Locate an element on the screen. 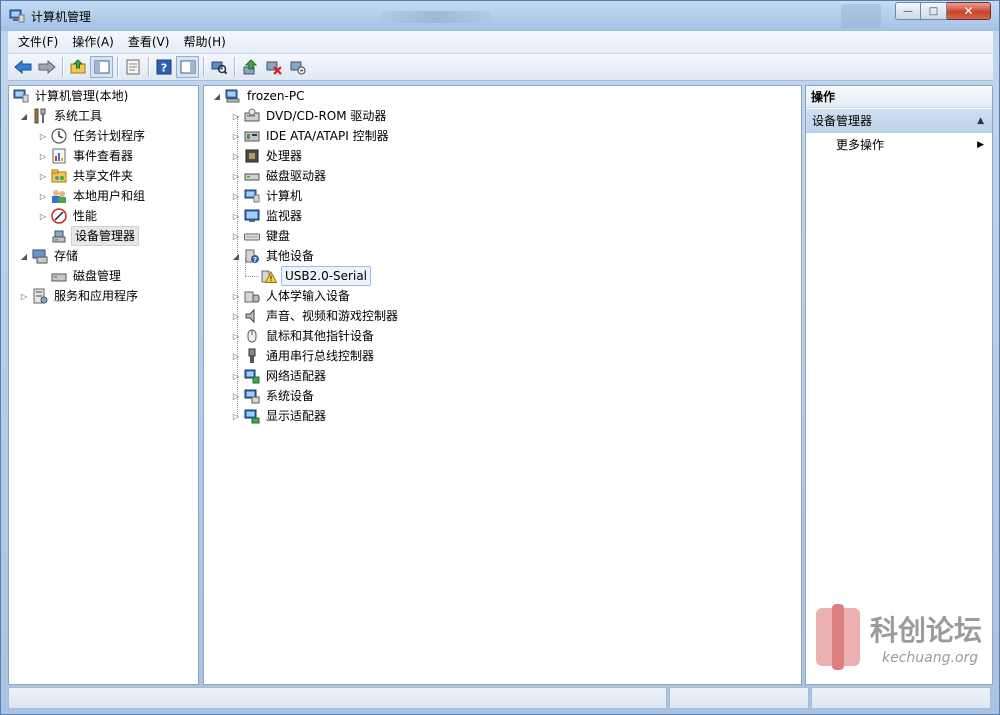 This screenshot has width=1000, height=715. device-category: ▷ 磁盘驱动器 is located at coordinates (279, 176).